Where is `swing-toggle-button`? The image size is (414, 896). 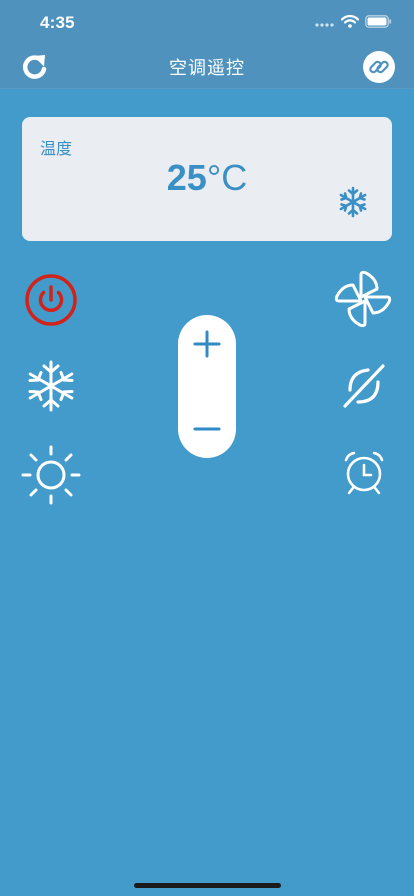 swing-toggle-button is located at coordinates (364, 386).